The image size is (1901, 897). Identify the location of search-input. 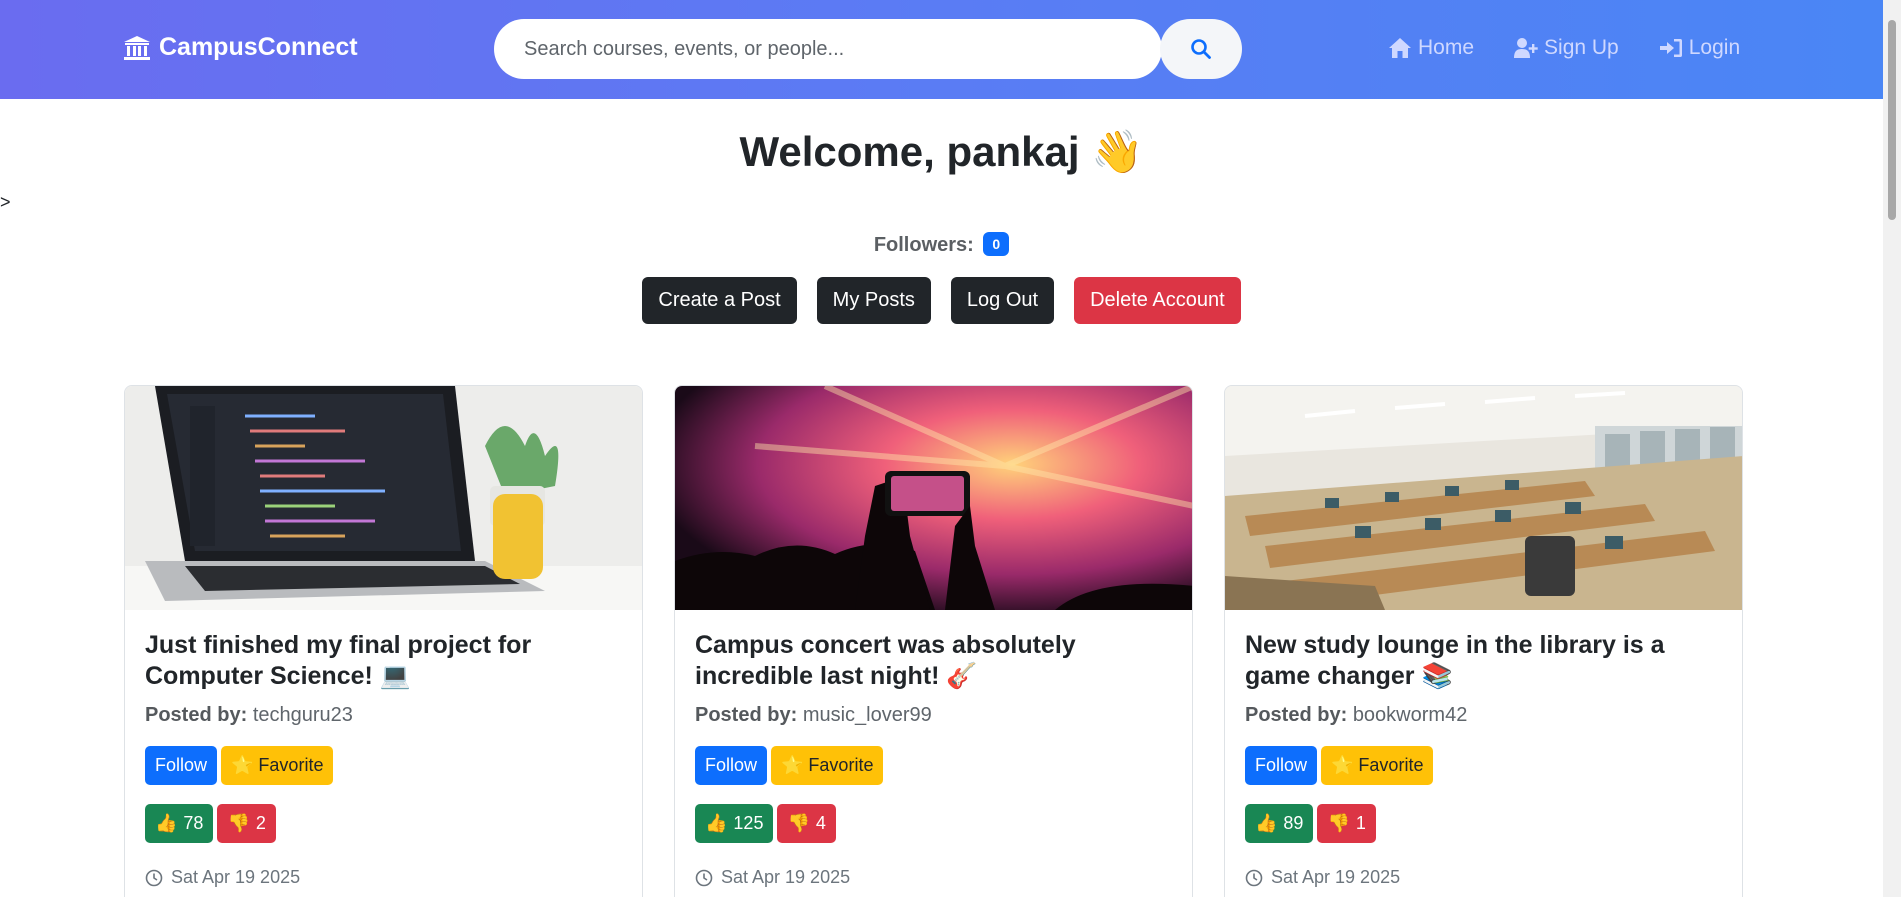
(828, 49).